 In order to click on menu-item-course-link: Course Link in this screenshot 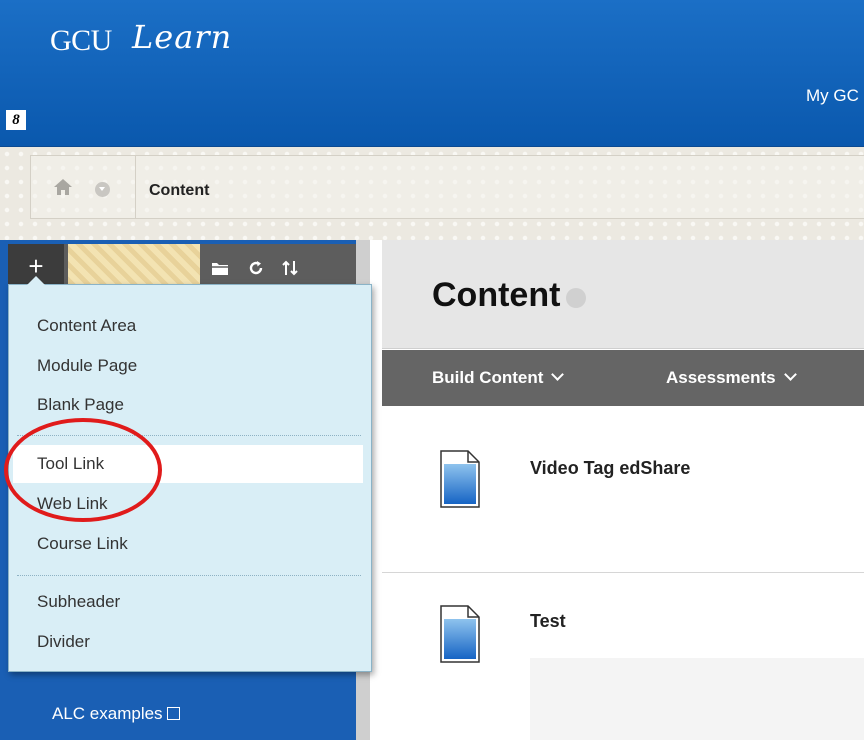, I will do `click(188, 544)`.